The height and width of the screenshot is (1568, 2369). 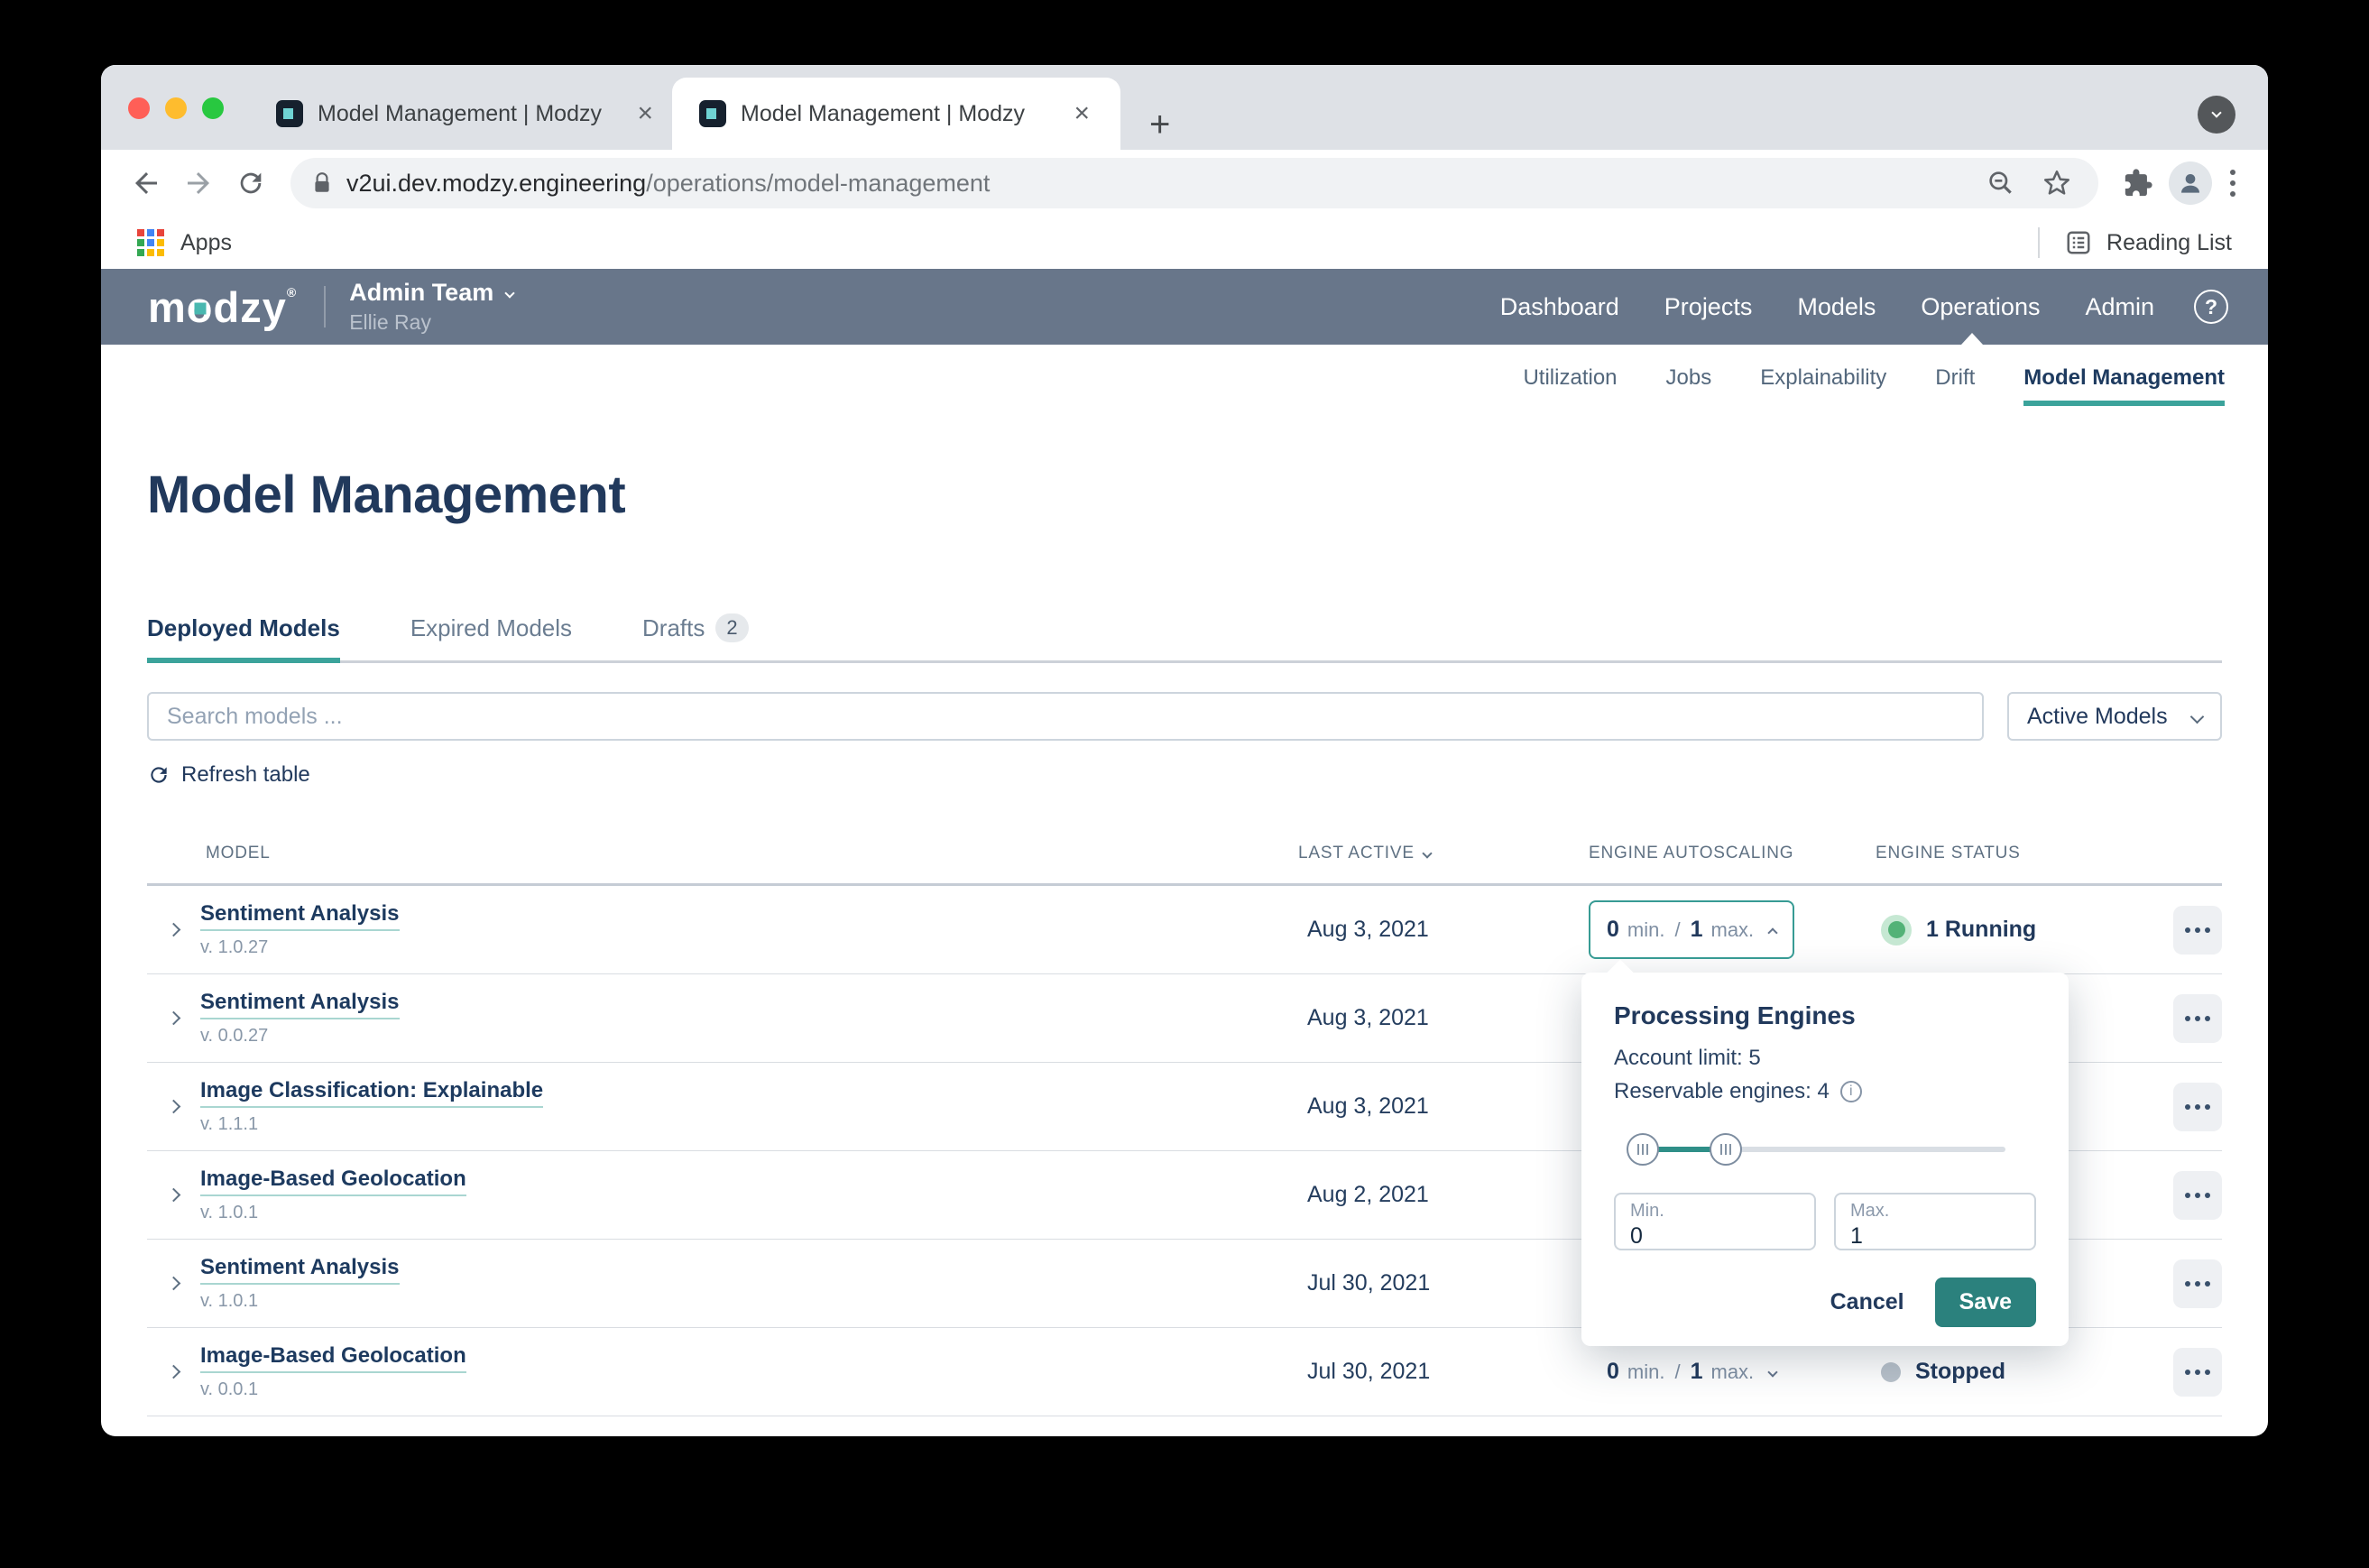 What do you see at coordinates (1159, 124) in the screenshot?
I see `new-tab-button: +` at bounding box center [1159, 124].